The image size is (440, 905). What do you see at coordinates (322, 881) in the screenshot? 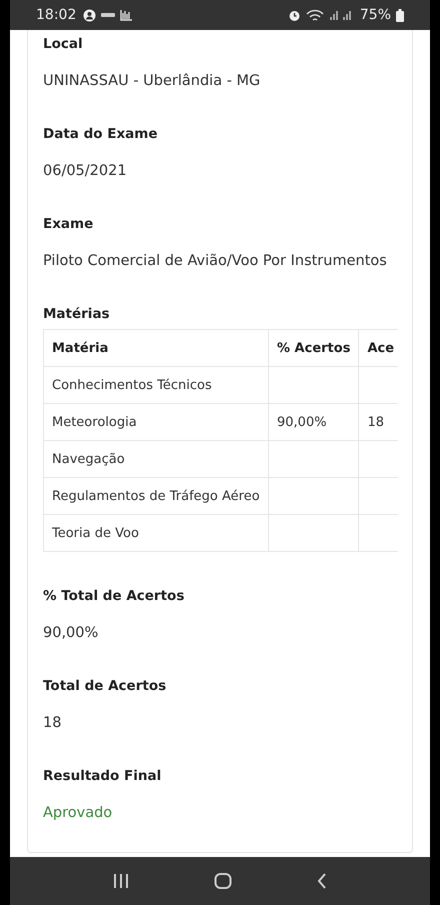
I see `back-icon` at bounding box center [322, 881].